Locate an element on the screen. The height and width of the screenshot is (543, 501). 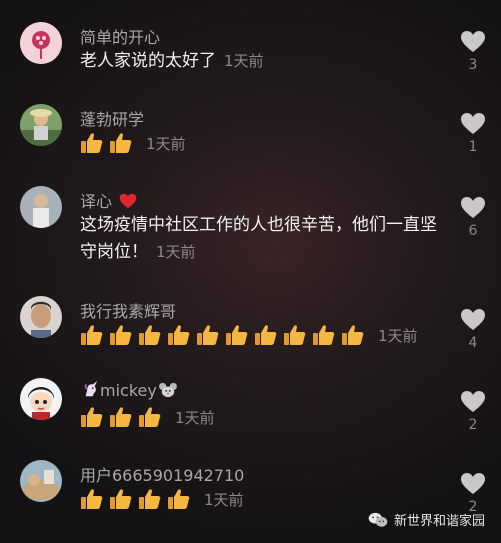
like-button: 4 is located at coordinates (473, 329).